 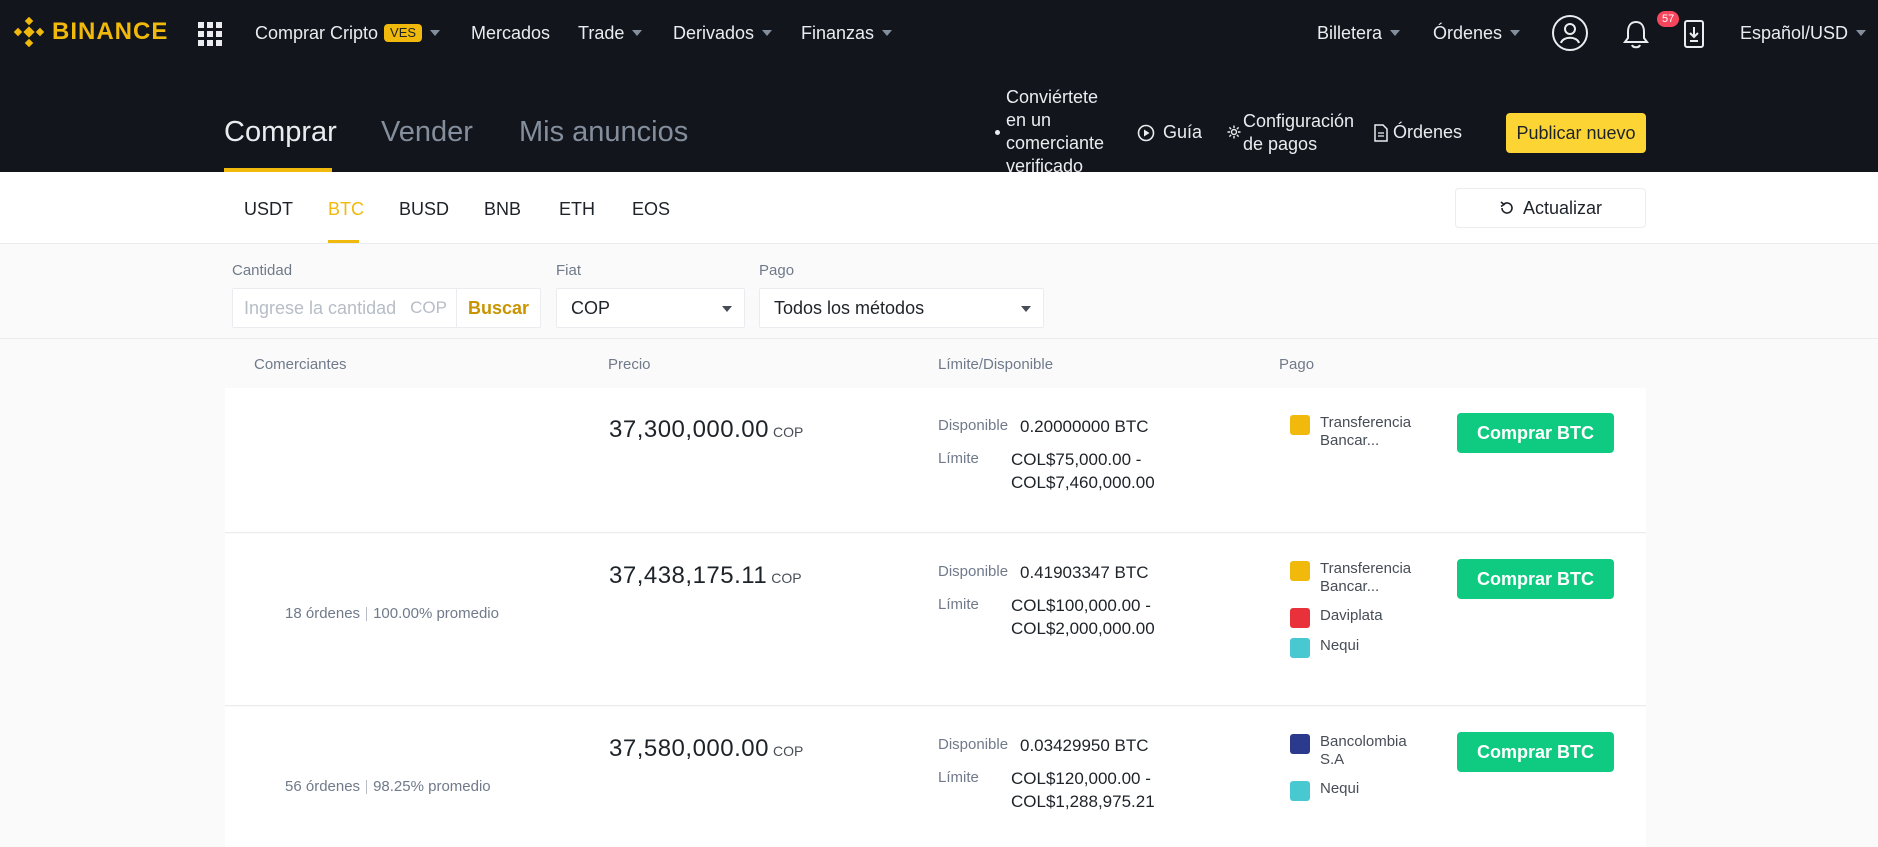 I want to click on payment-method: Daviplata, so click(x=1336, y=617).